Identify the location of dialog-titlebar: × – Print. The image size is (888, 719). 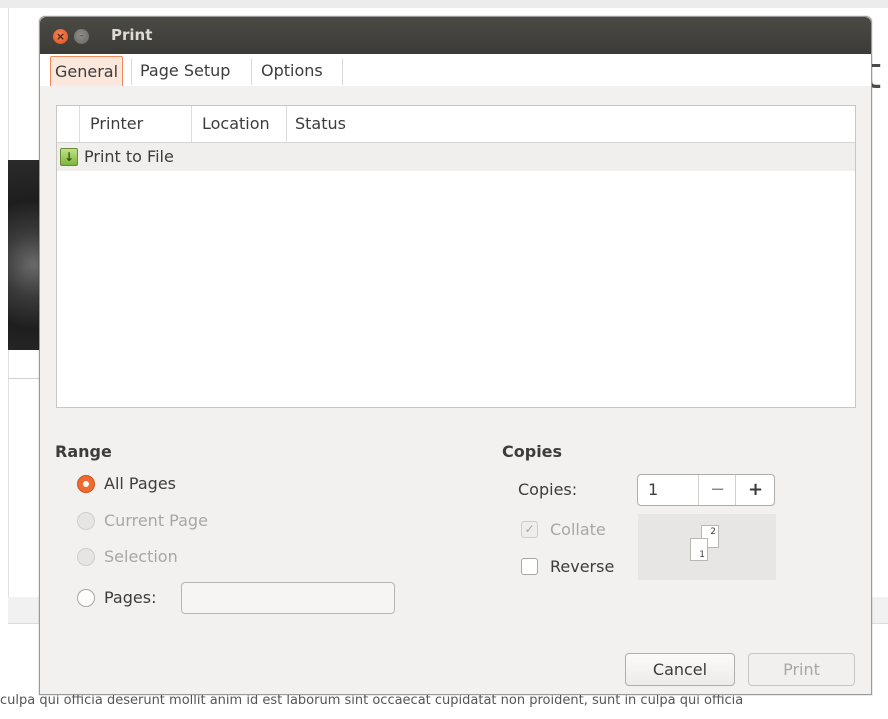
(455, 35).